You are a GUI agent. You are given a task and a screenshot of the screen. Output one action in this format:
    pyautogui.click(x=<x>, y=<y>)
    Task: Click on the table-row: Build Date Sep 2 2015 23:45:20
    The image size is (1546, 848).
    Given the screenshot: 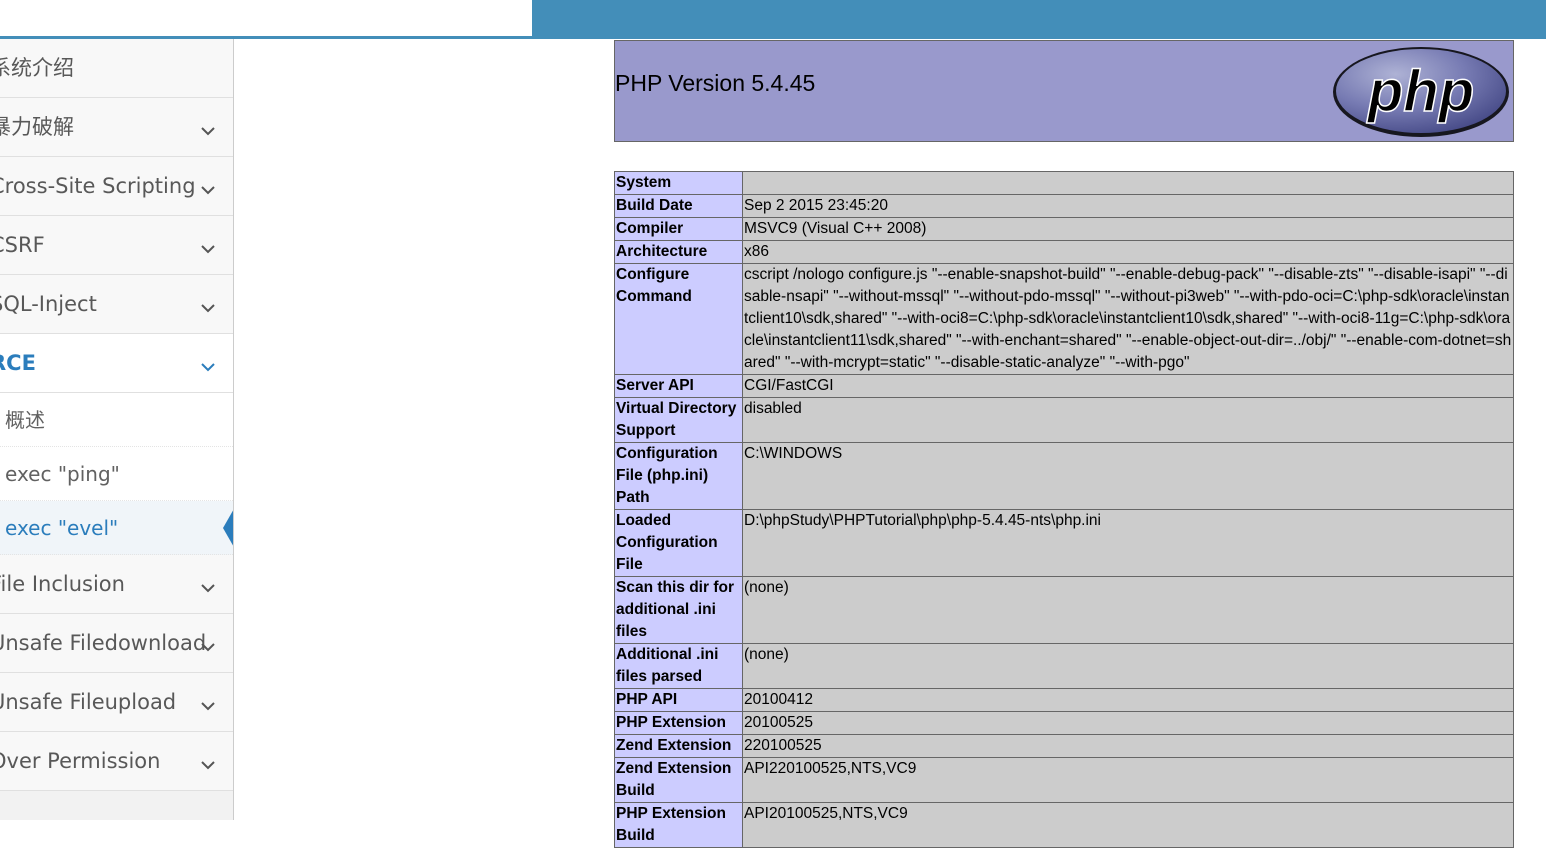 What is the action you would take?
    pyautogui.click(x=1064, y=206)
    